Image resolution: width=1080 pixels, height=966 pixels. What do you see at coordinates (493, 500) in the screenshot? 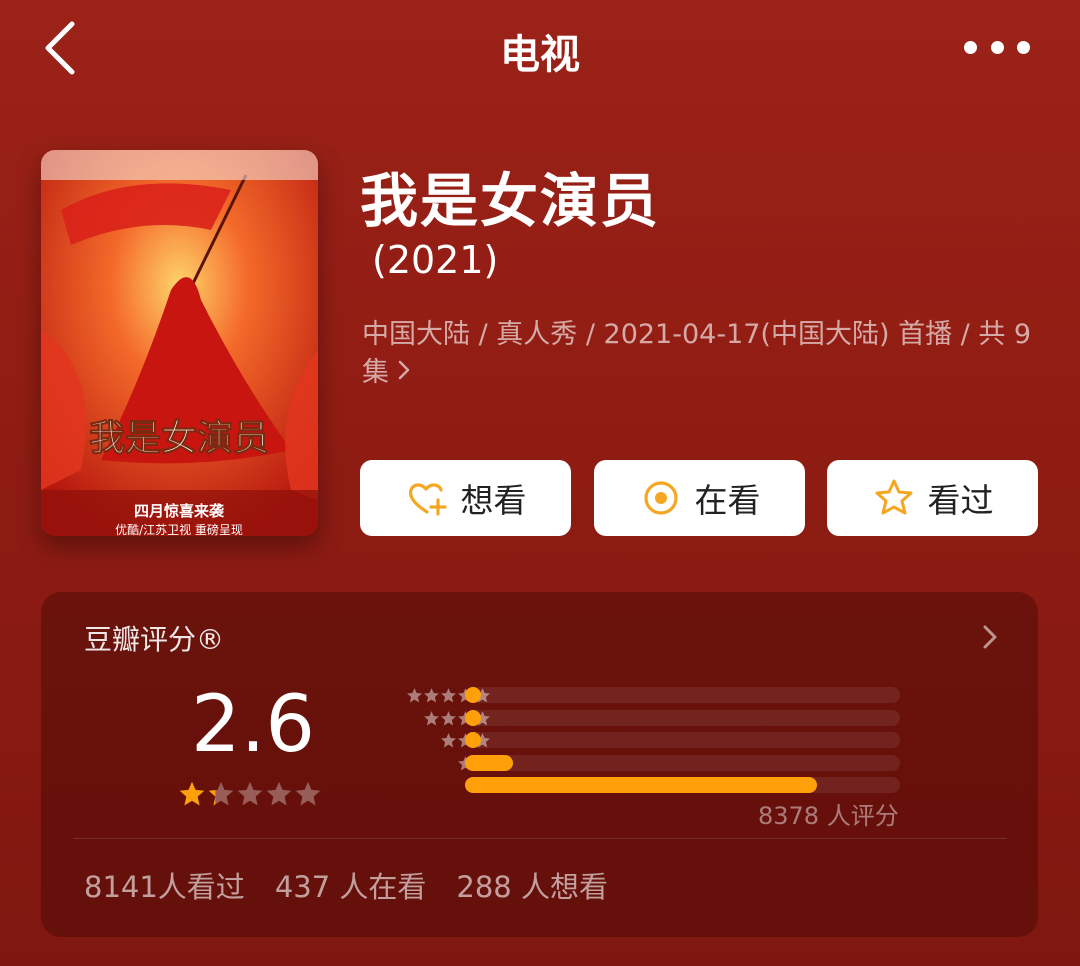
I see `want-to-watch-label: 想看` at bounding box center [493, 500].